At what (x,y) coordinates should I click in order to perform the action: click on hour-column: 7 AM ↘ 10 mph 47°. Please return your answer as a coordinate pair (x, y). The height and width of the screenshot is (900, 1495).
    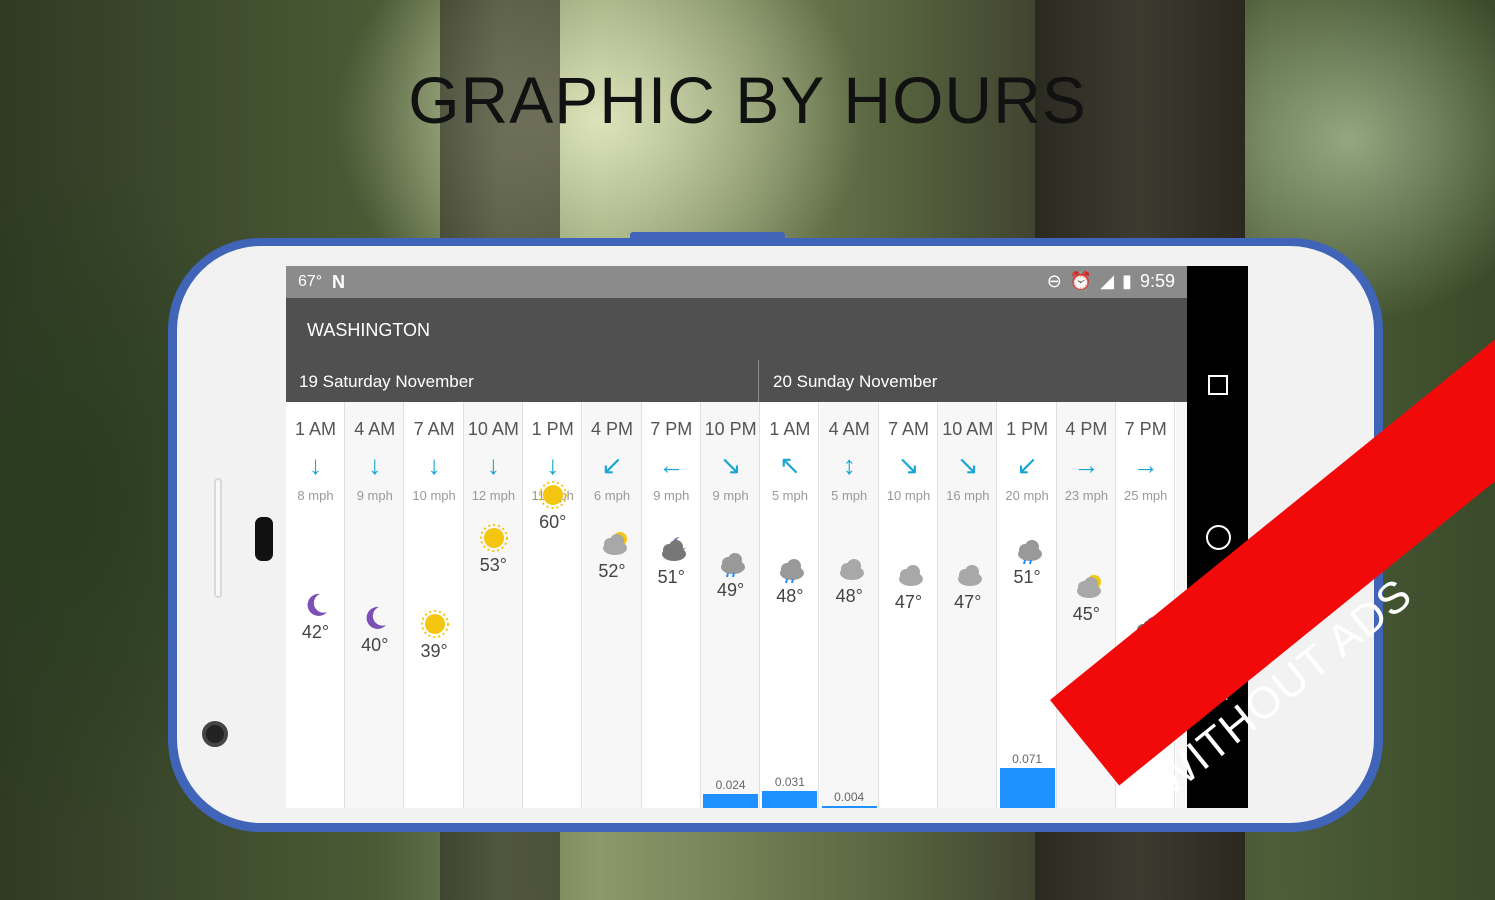
    Looking at the image, I should click on (908, 605).